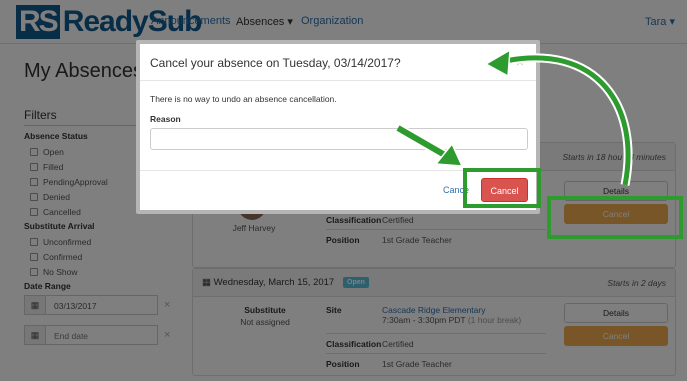 This screenshot has height=381, width=687. What do you see at coordinates (424, 143) in the screenshot?
I see `arrow-to-button` at bounding box center [424, 143].